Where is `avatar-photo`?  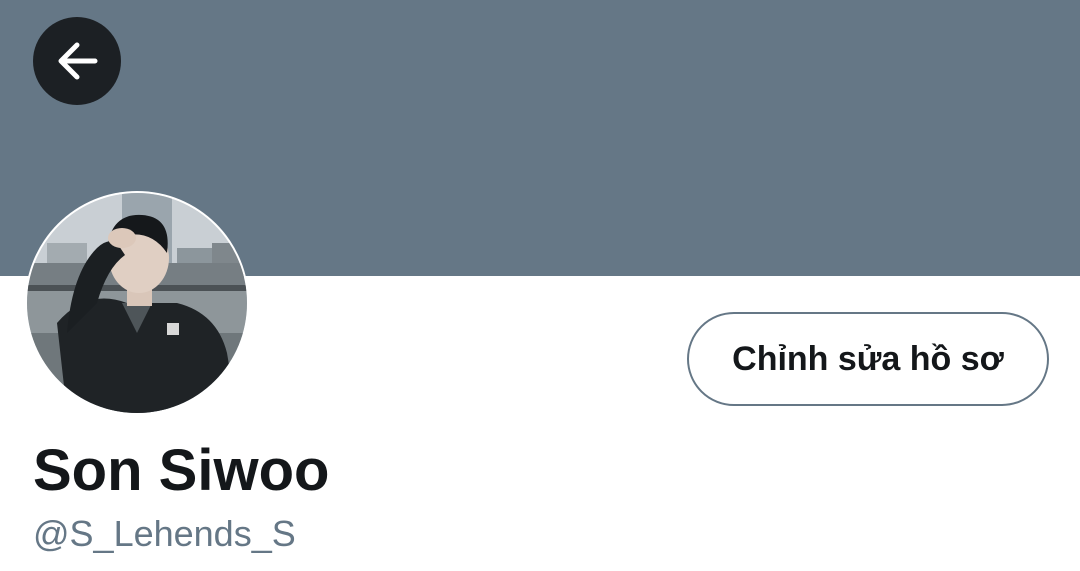
avatar-photo is located at coordinates (137, 303).